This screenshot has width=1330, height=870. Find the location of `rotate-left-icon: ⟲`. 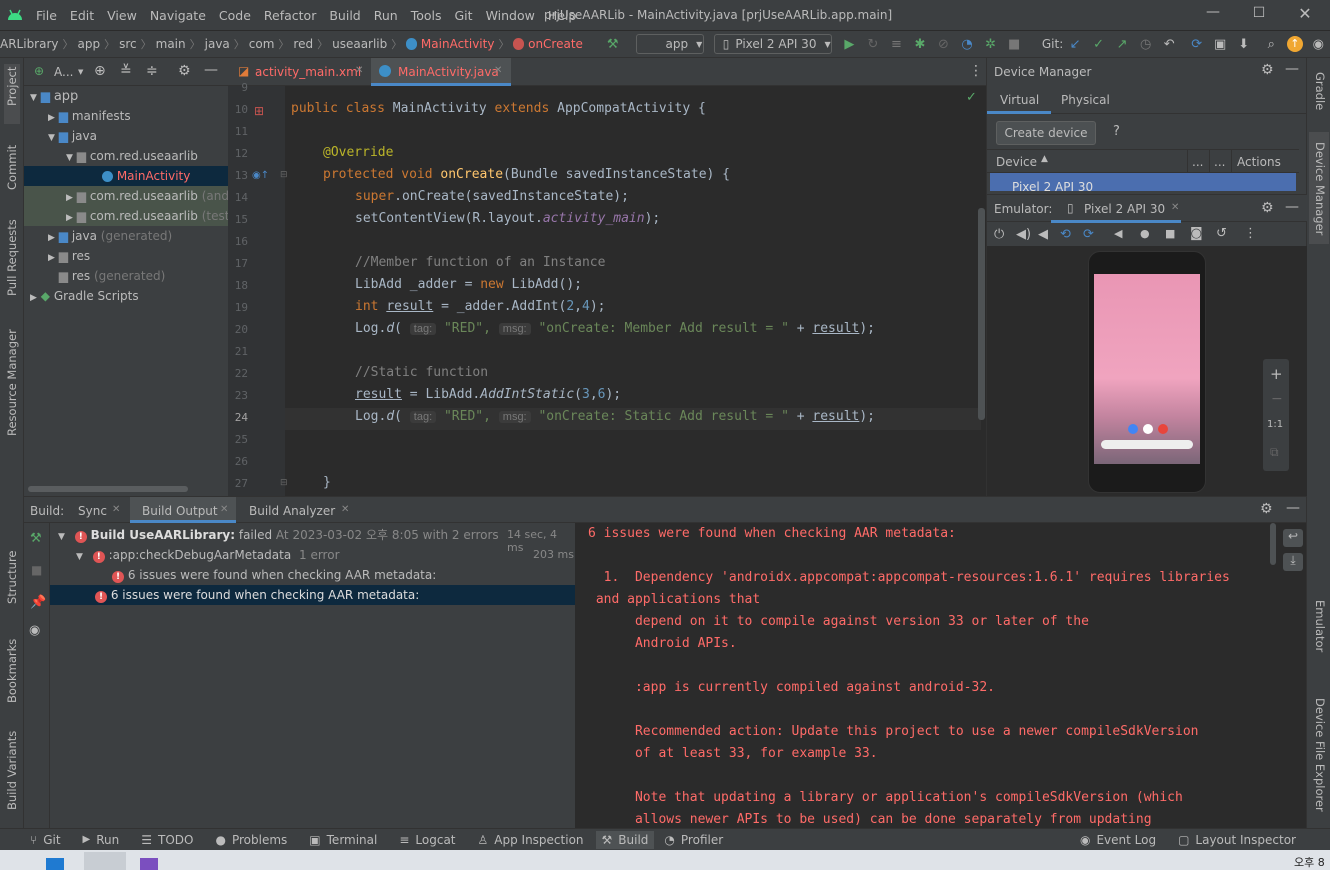

rotate-left-icon: ⟲ is located at coordinates (1065, 234).